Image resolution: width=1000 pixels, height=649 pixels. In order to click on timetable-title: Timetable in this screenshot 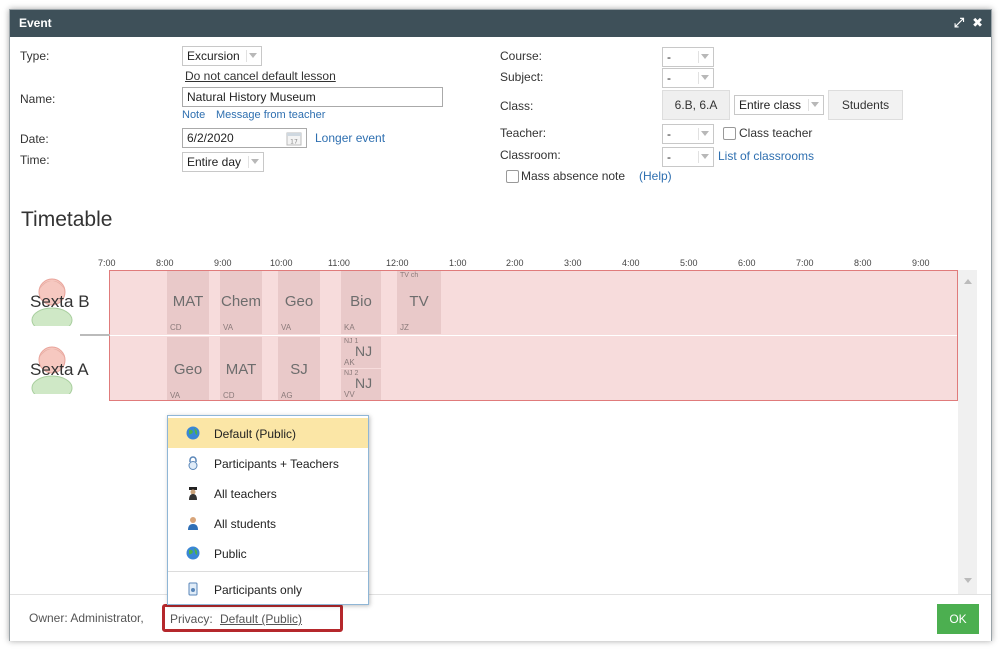, I will do `click(67, 219)`.